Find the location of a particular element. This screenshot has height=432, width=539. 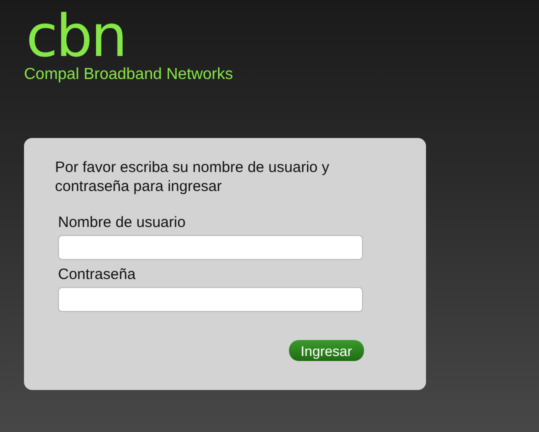

logo-mark: cbn is located at coordinates (76, 36).